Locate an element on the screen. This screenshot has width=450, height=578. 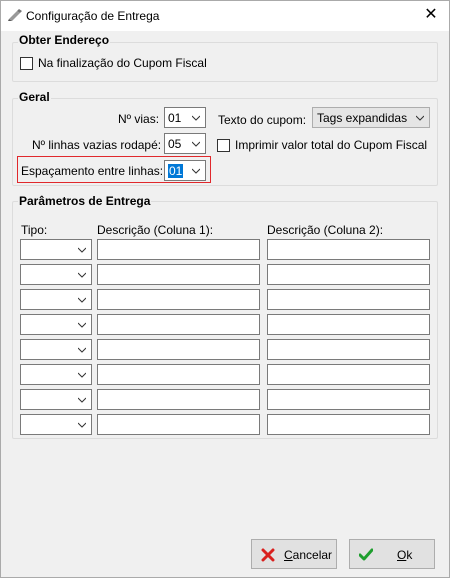
ok-button: Ok is located at coordinates (392, 554).